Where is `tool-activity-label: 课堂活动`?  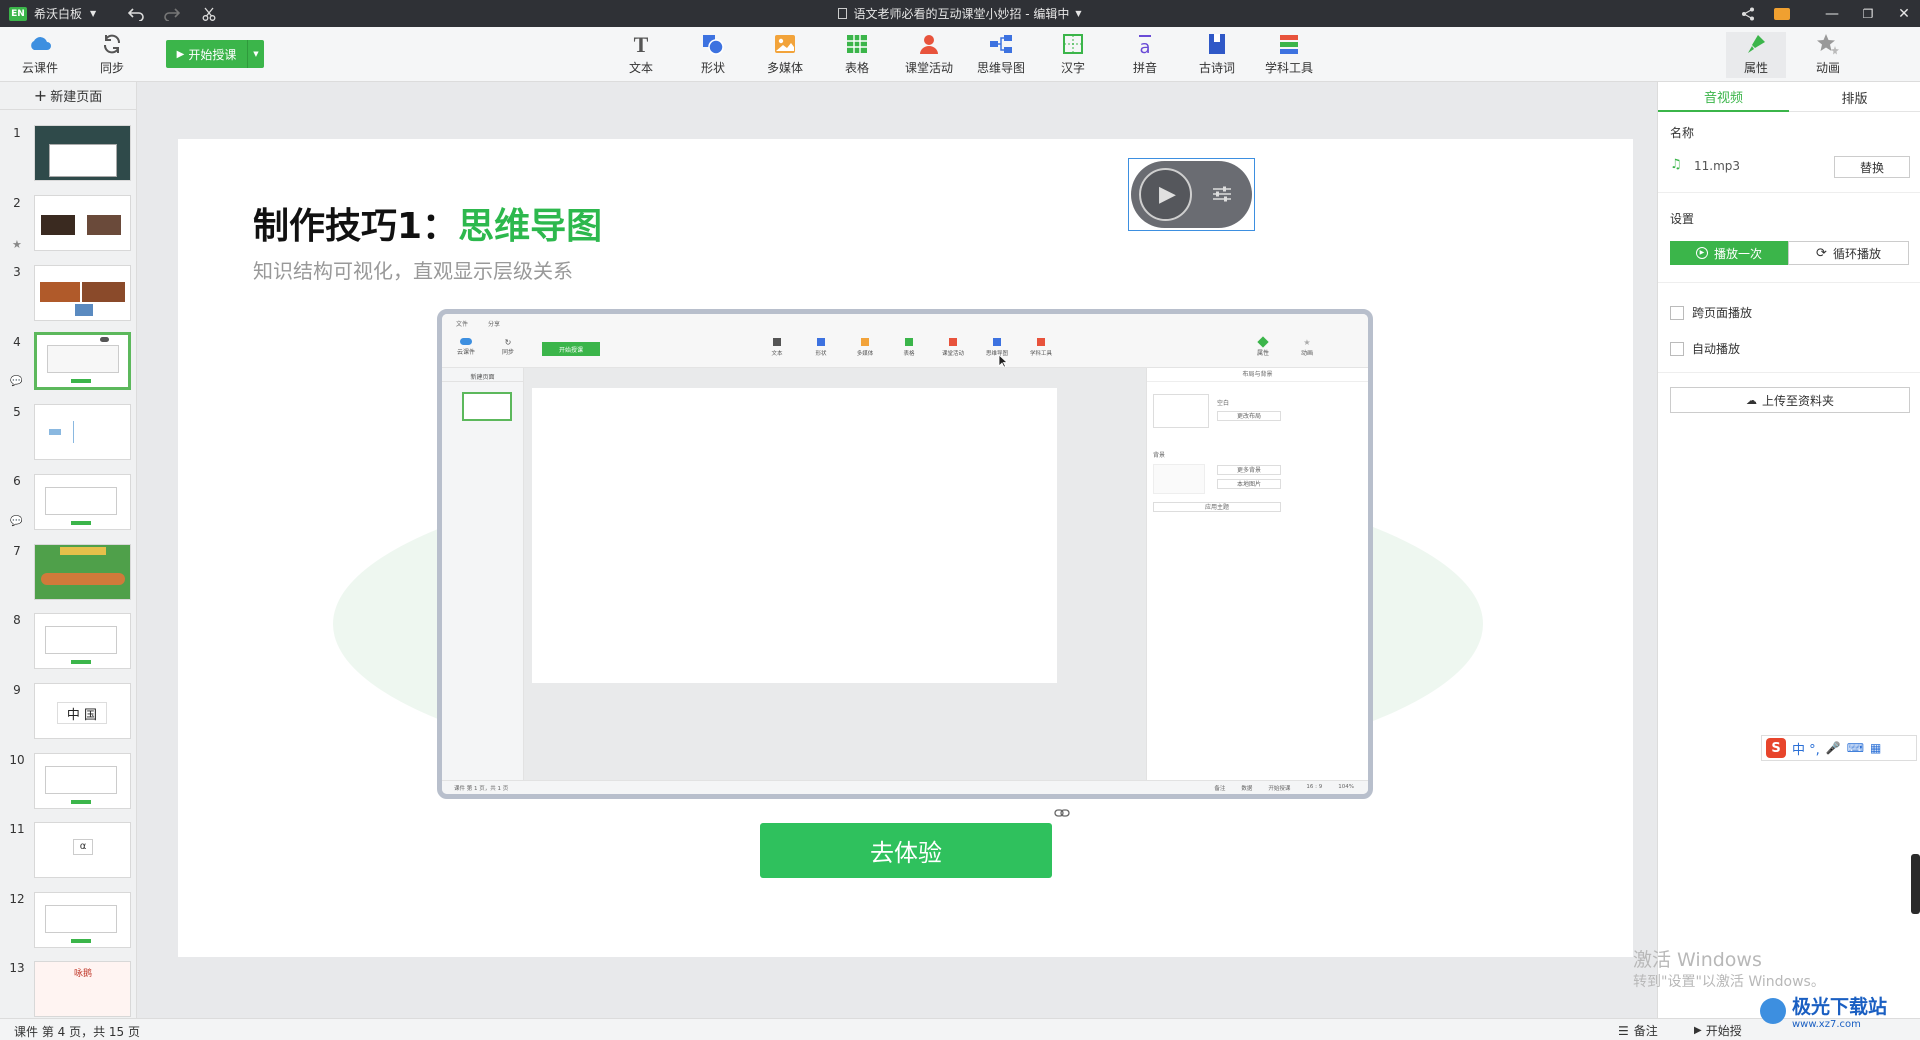
tool-activity-label: 课堂活动 is located at coordinates (928, 68).